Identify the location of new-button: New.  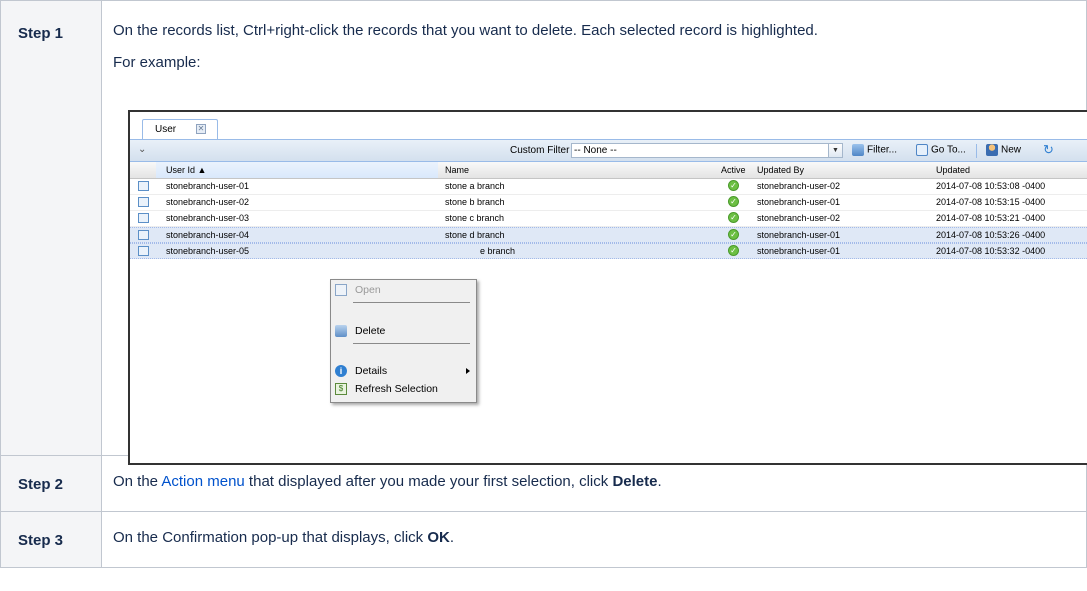
(1003, 150).